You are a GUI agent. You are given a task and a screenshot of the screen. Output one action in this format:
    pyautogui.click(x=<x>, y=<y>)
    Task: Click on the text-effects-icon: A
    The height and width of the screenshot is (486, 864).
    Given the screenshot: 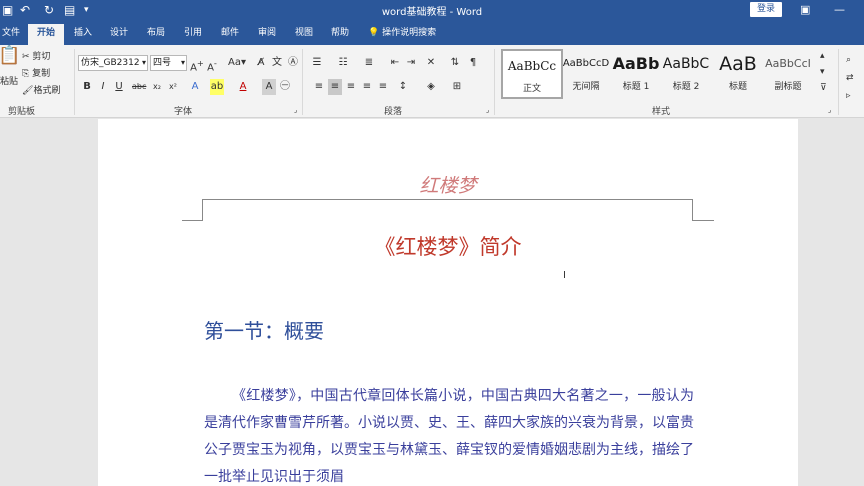 What is the action you would take?
    pyautogui.click(x=195, y=87)
    